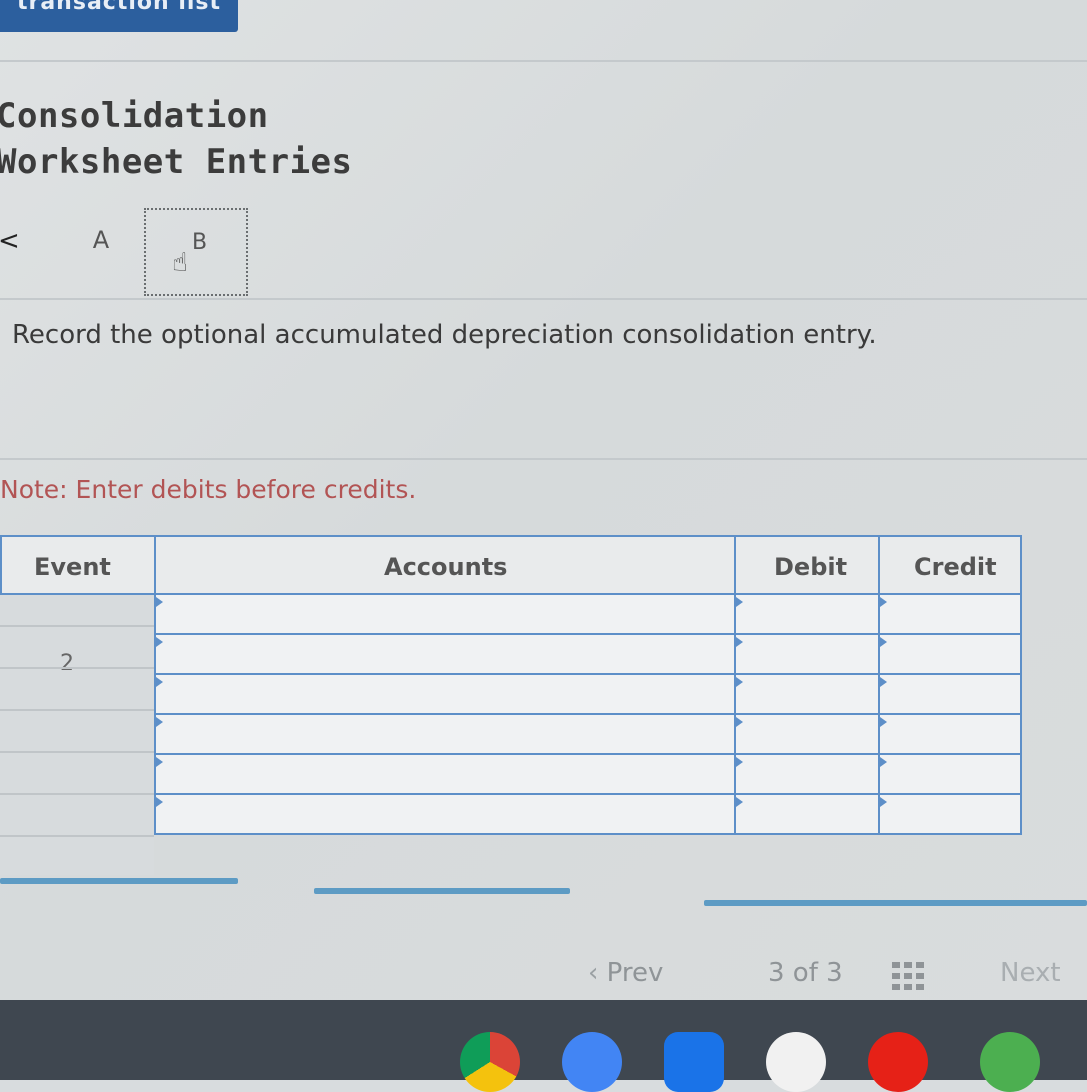 The image size is (1087, 1092). Describe the element at coordinates (77, 735) in the screenshot. I see `event-column: 2` at that location.